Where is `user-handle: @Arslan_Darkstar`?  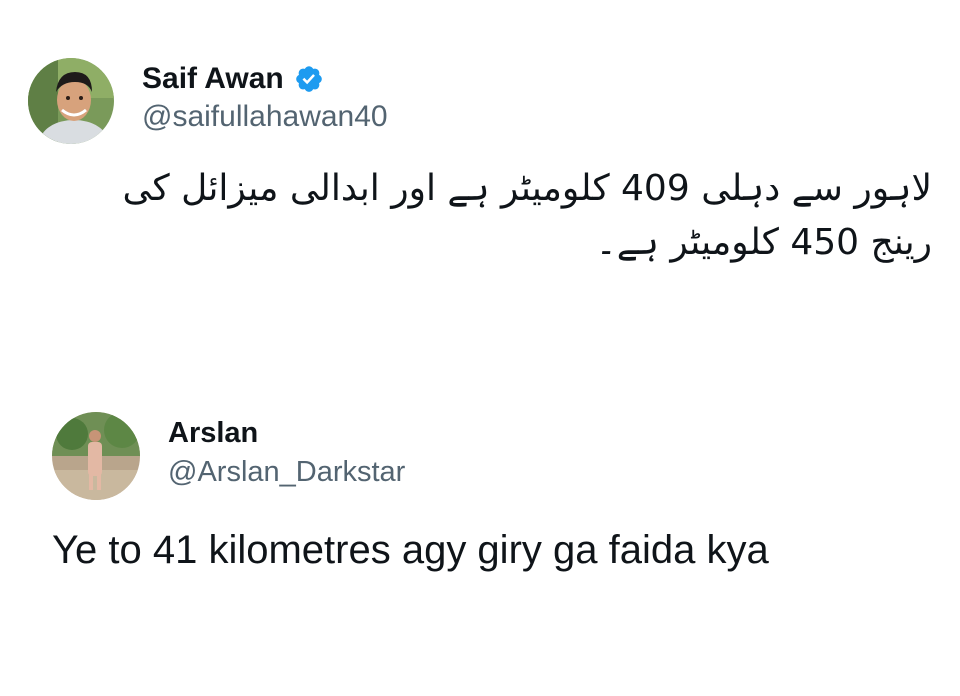 user-handle: @Arslan_Darkstar is located at coordinates (286, 472).